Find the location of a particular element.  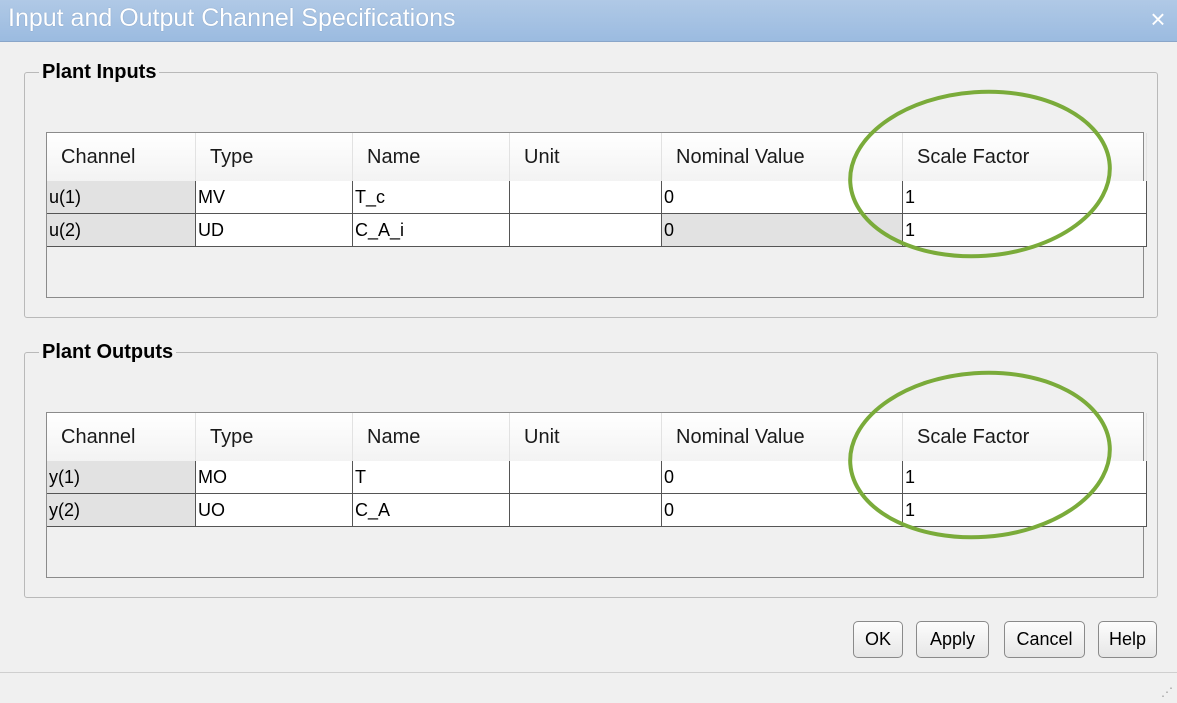

type-cell: MV is located at coordinates (274, 197).